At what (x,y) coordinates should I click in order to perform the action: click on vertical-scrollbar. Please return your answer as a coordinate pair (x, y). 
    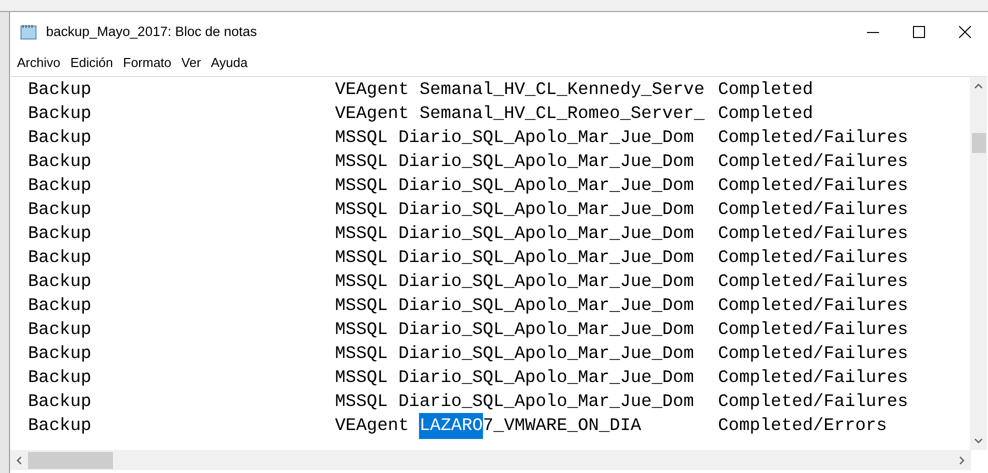
    Looking at the image, I should click on (978, 263).